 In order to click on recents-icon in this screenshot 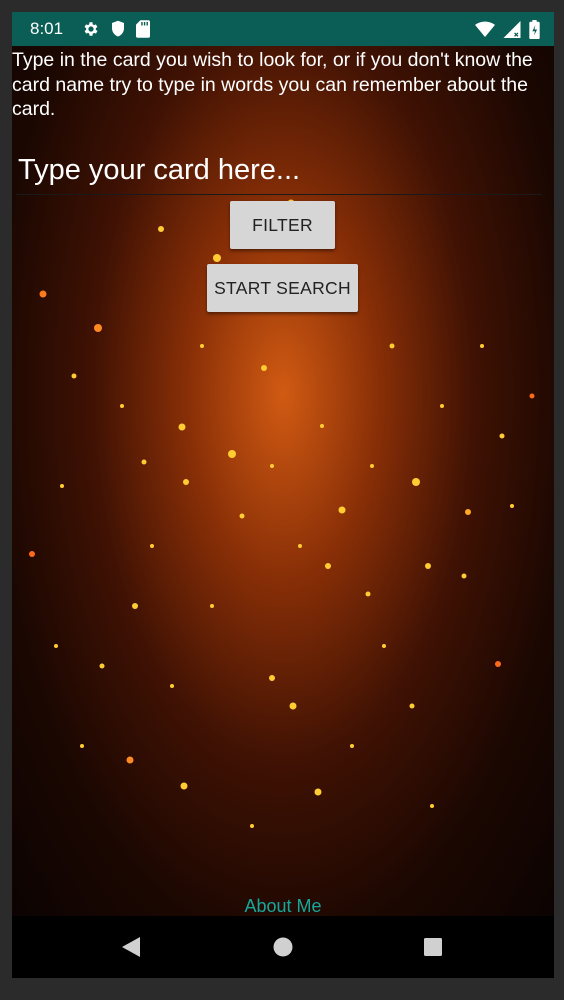, I will do `click(433, 949)`.